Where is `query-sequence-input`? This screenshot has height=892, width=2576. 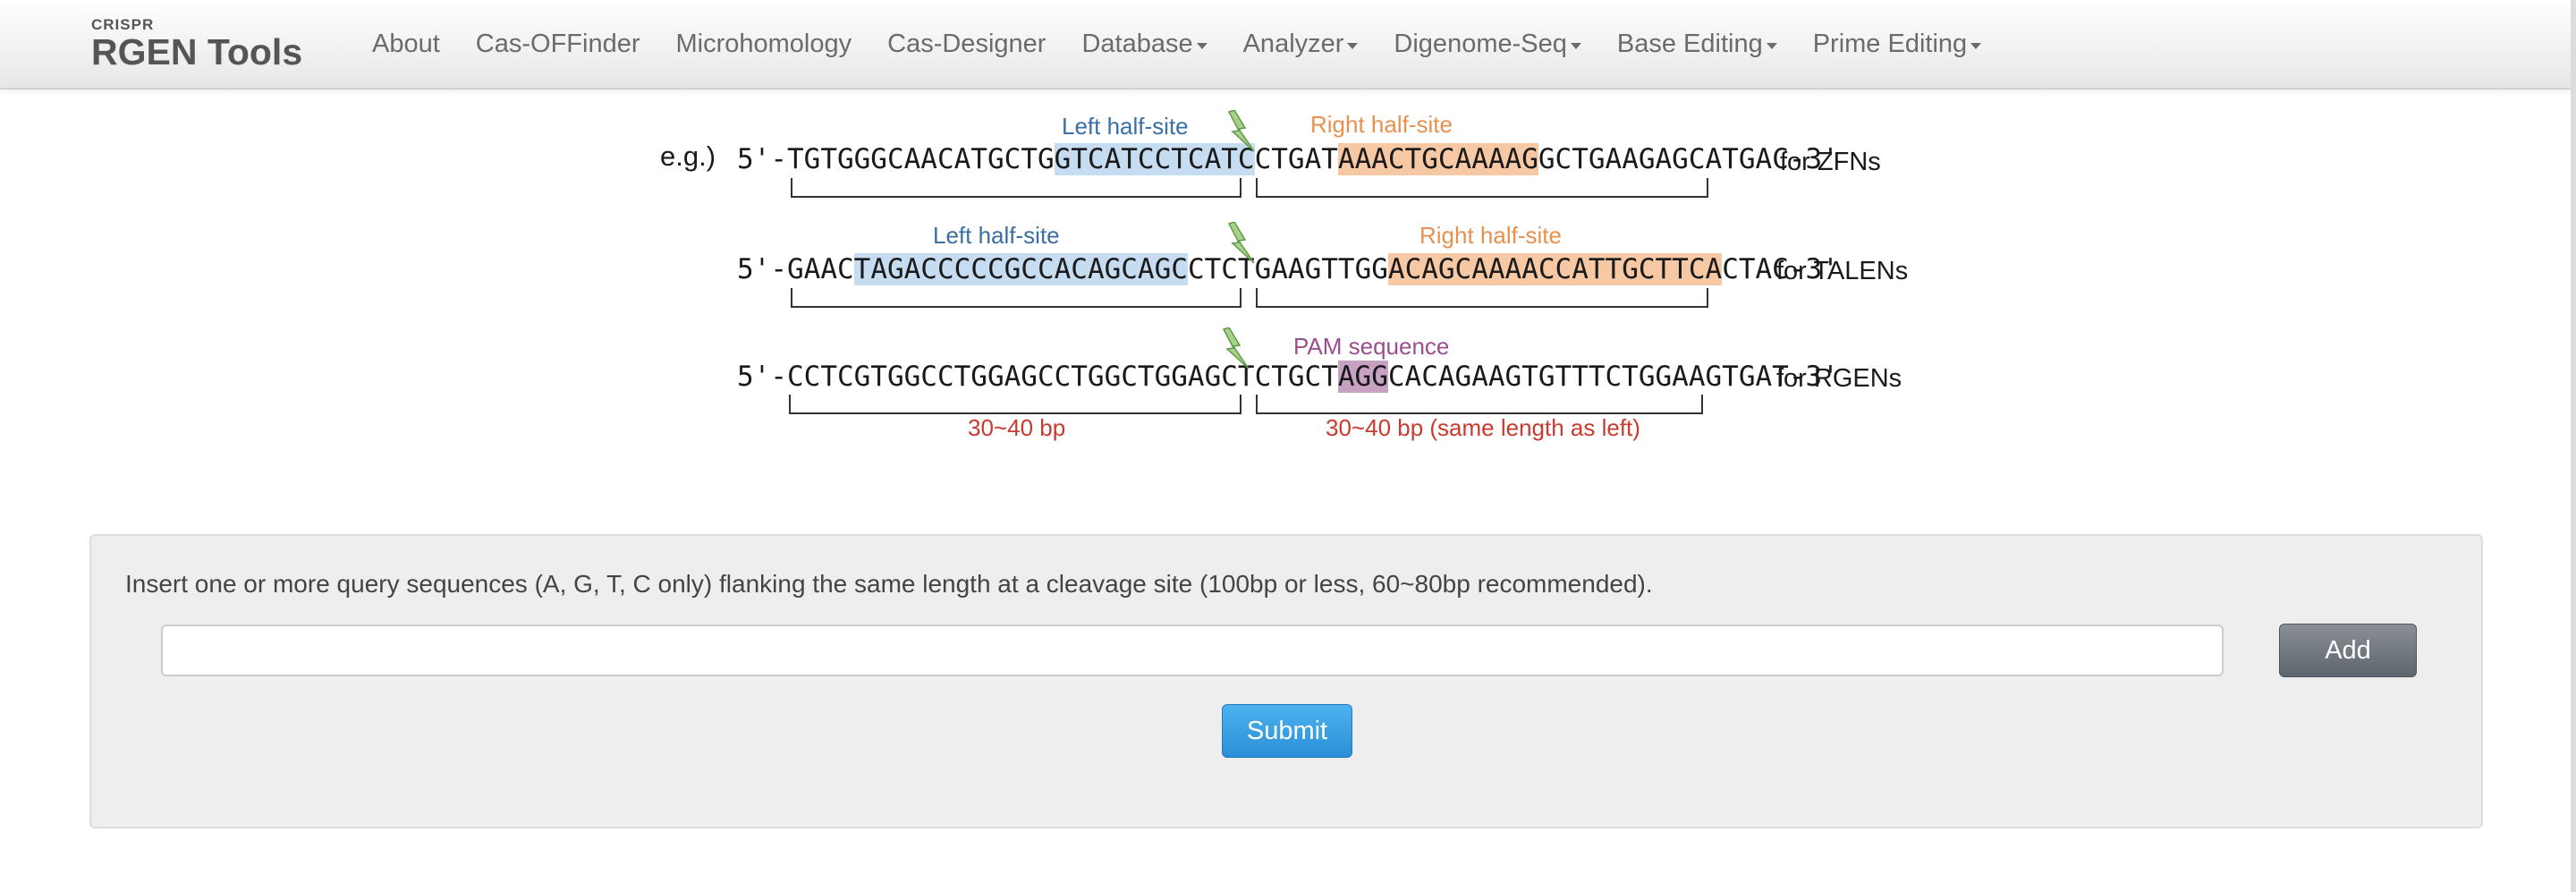
query-sequence-input is located at coordinates (1192, 650).